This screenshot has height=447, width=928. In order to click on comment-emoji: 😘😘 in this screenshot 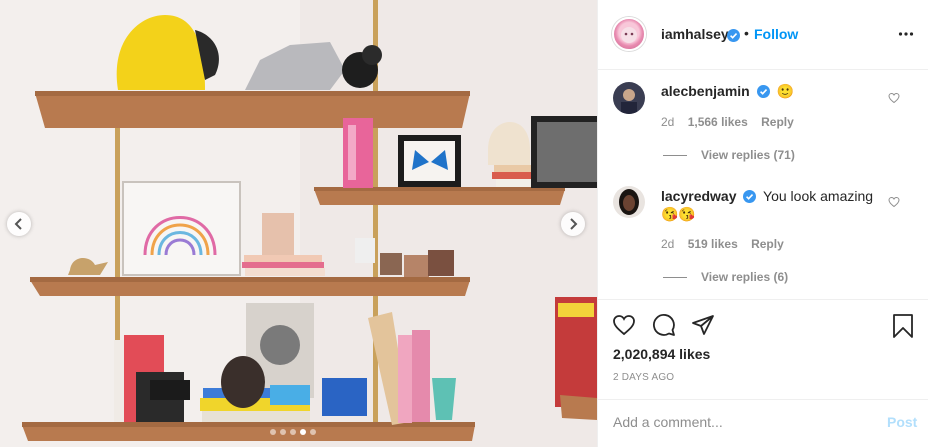, I will do `click(678, 214)`.